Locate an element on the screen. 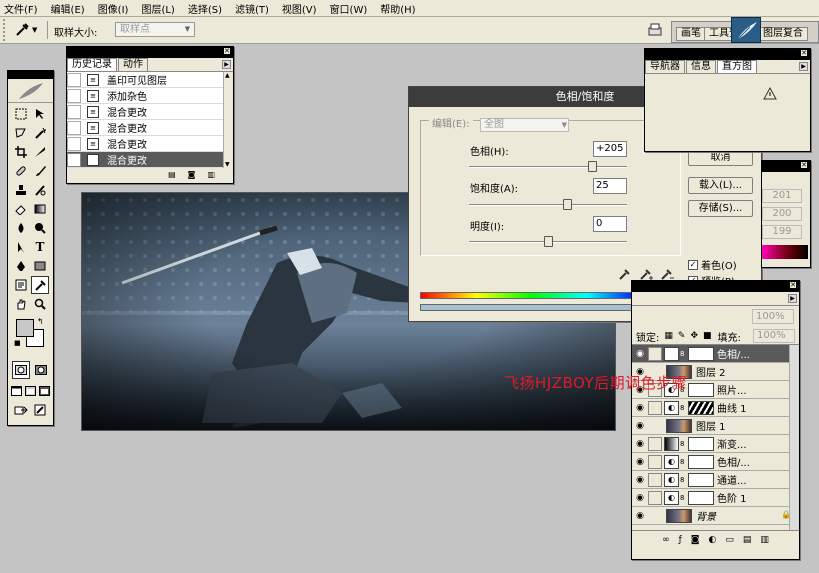  layer-mask-icon: ◙ is located at coordinates (695, 540).